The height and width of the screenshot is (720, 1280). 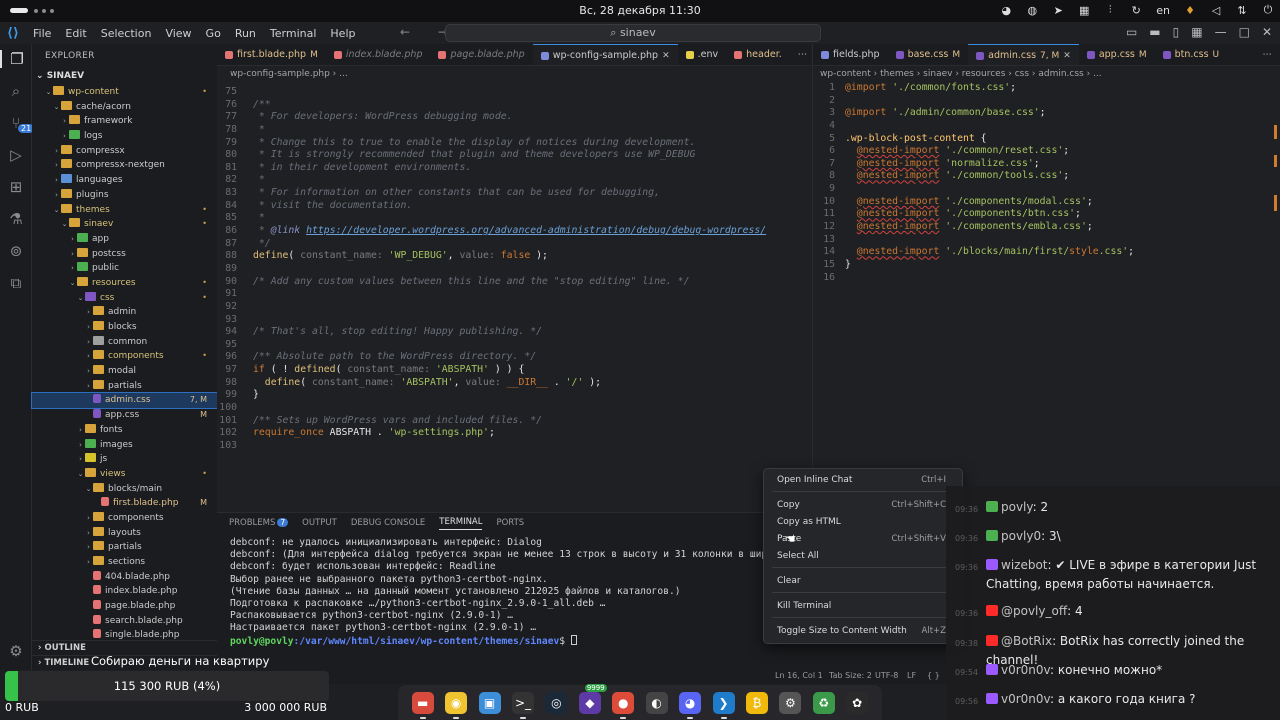 What do you see at coordinates (422, 705) in the screenshot?
I see `files-icon: ▬` at bounding box center [422, 705].